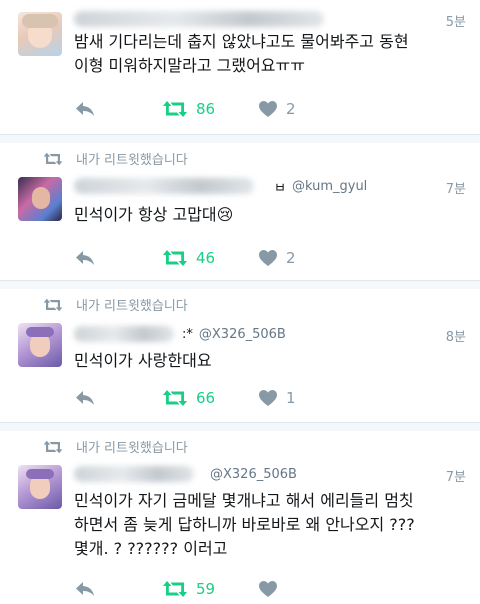 The image size is (480, 604). I want to click on tweet-actions: 59, so click(270, 589).